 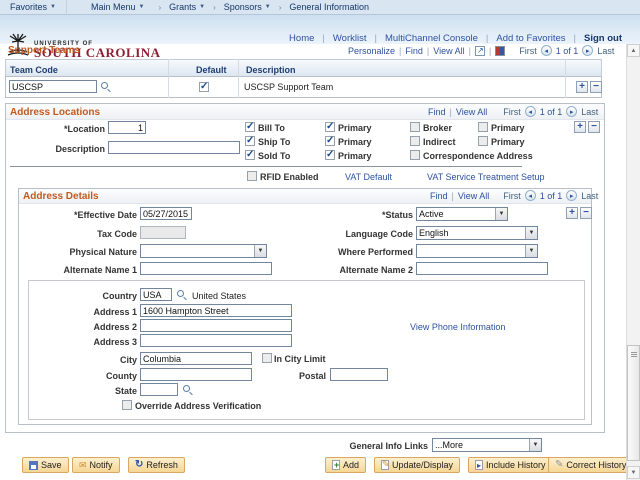 What do you see at coordinates (156, 465) in the screenshot?
I see `refresh-button: ↻ Refresh` at bounding box center [156, 465].